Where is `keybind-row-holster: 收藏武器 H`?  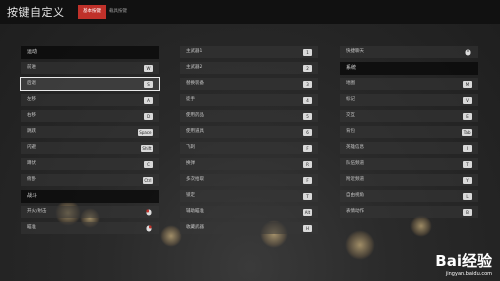 keybind-row-holster: 收藏武器 H is located at coordinates (249, 228).